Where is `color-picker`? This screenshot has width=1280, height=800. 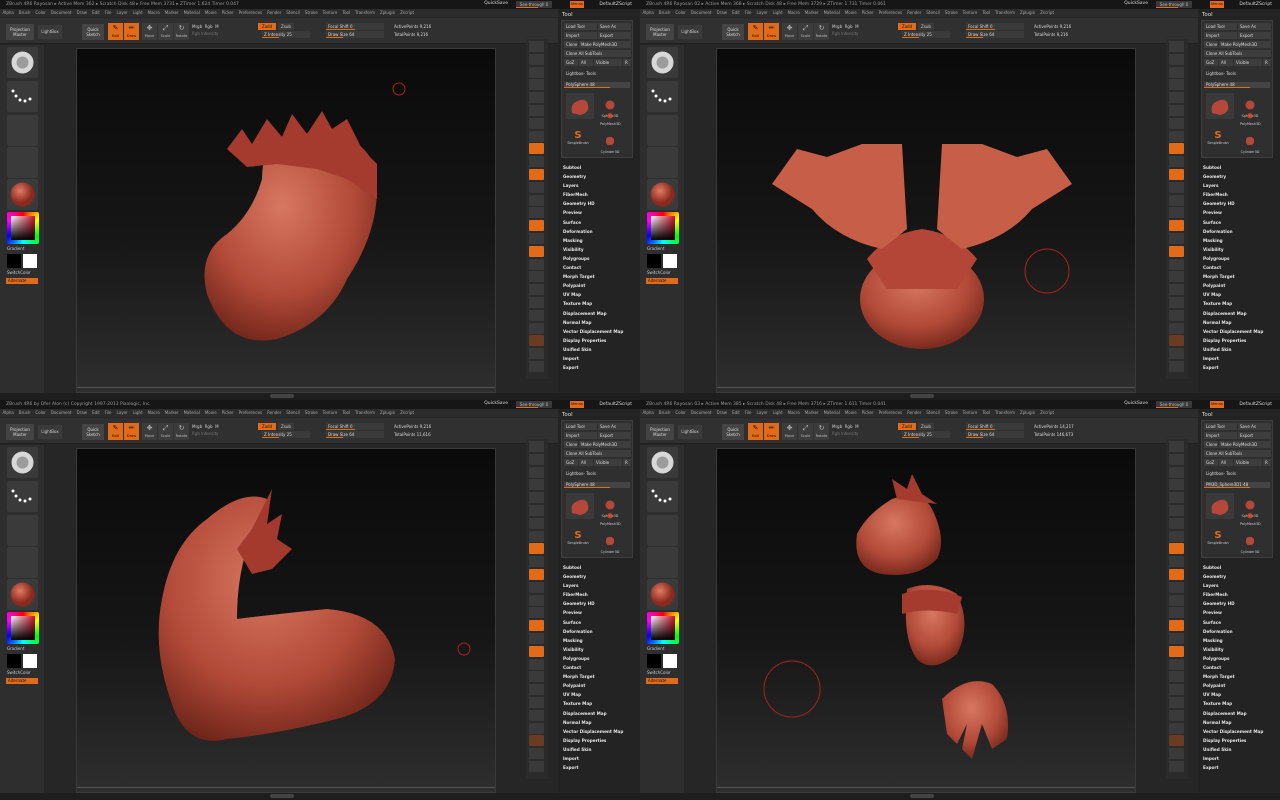
color-picker is located at coordinates (663, 228).